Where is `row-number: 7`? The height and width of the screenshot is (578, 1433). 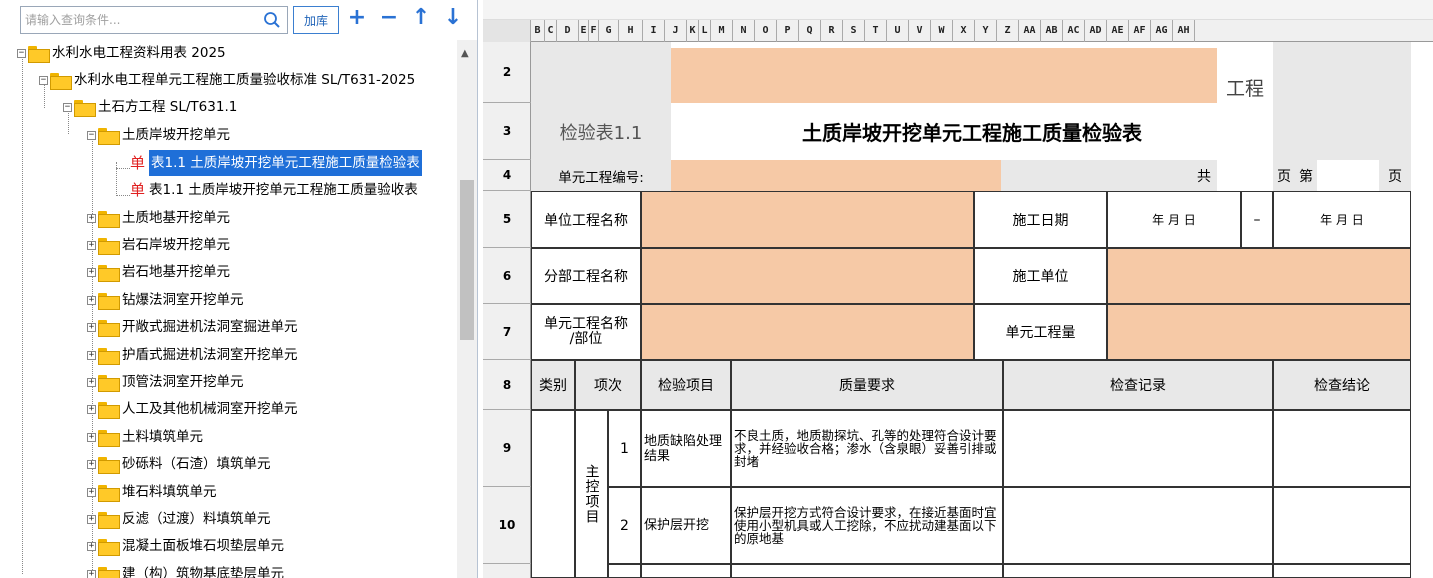
row-number: 7 is located at coordinates (507, 332).